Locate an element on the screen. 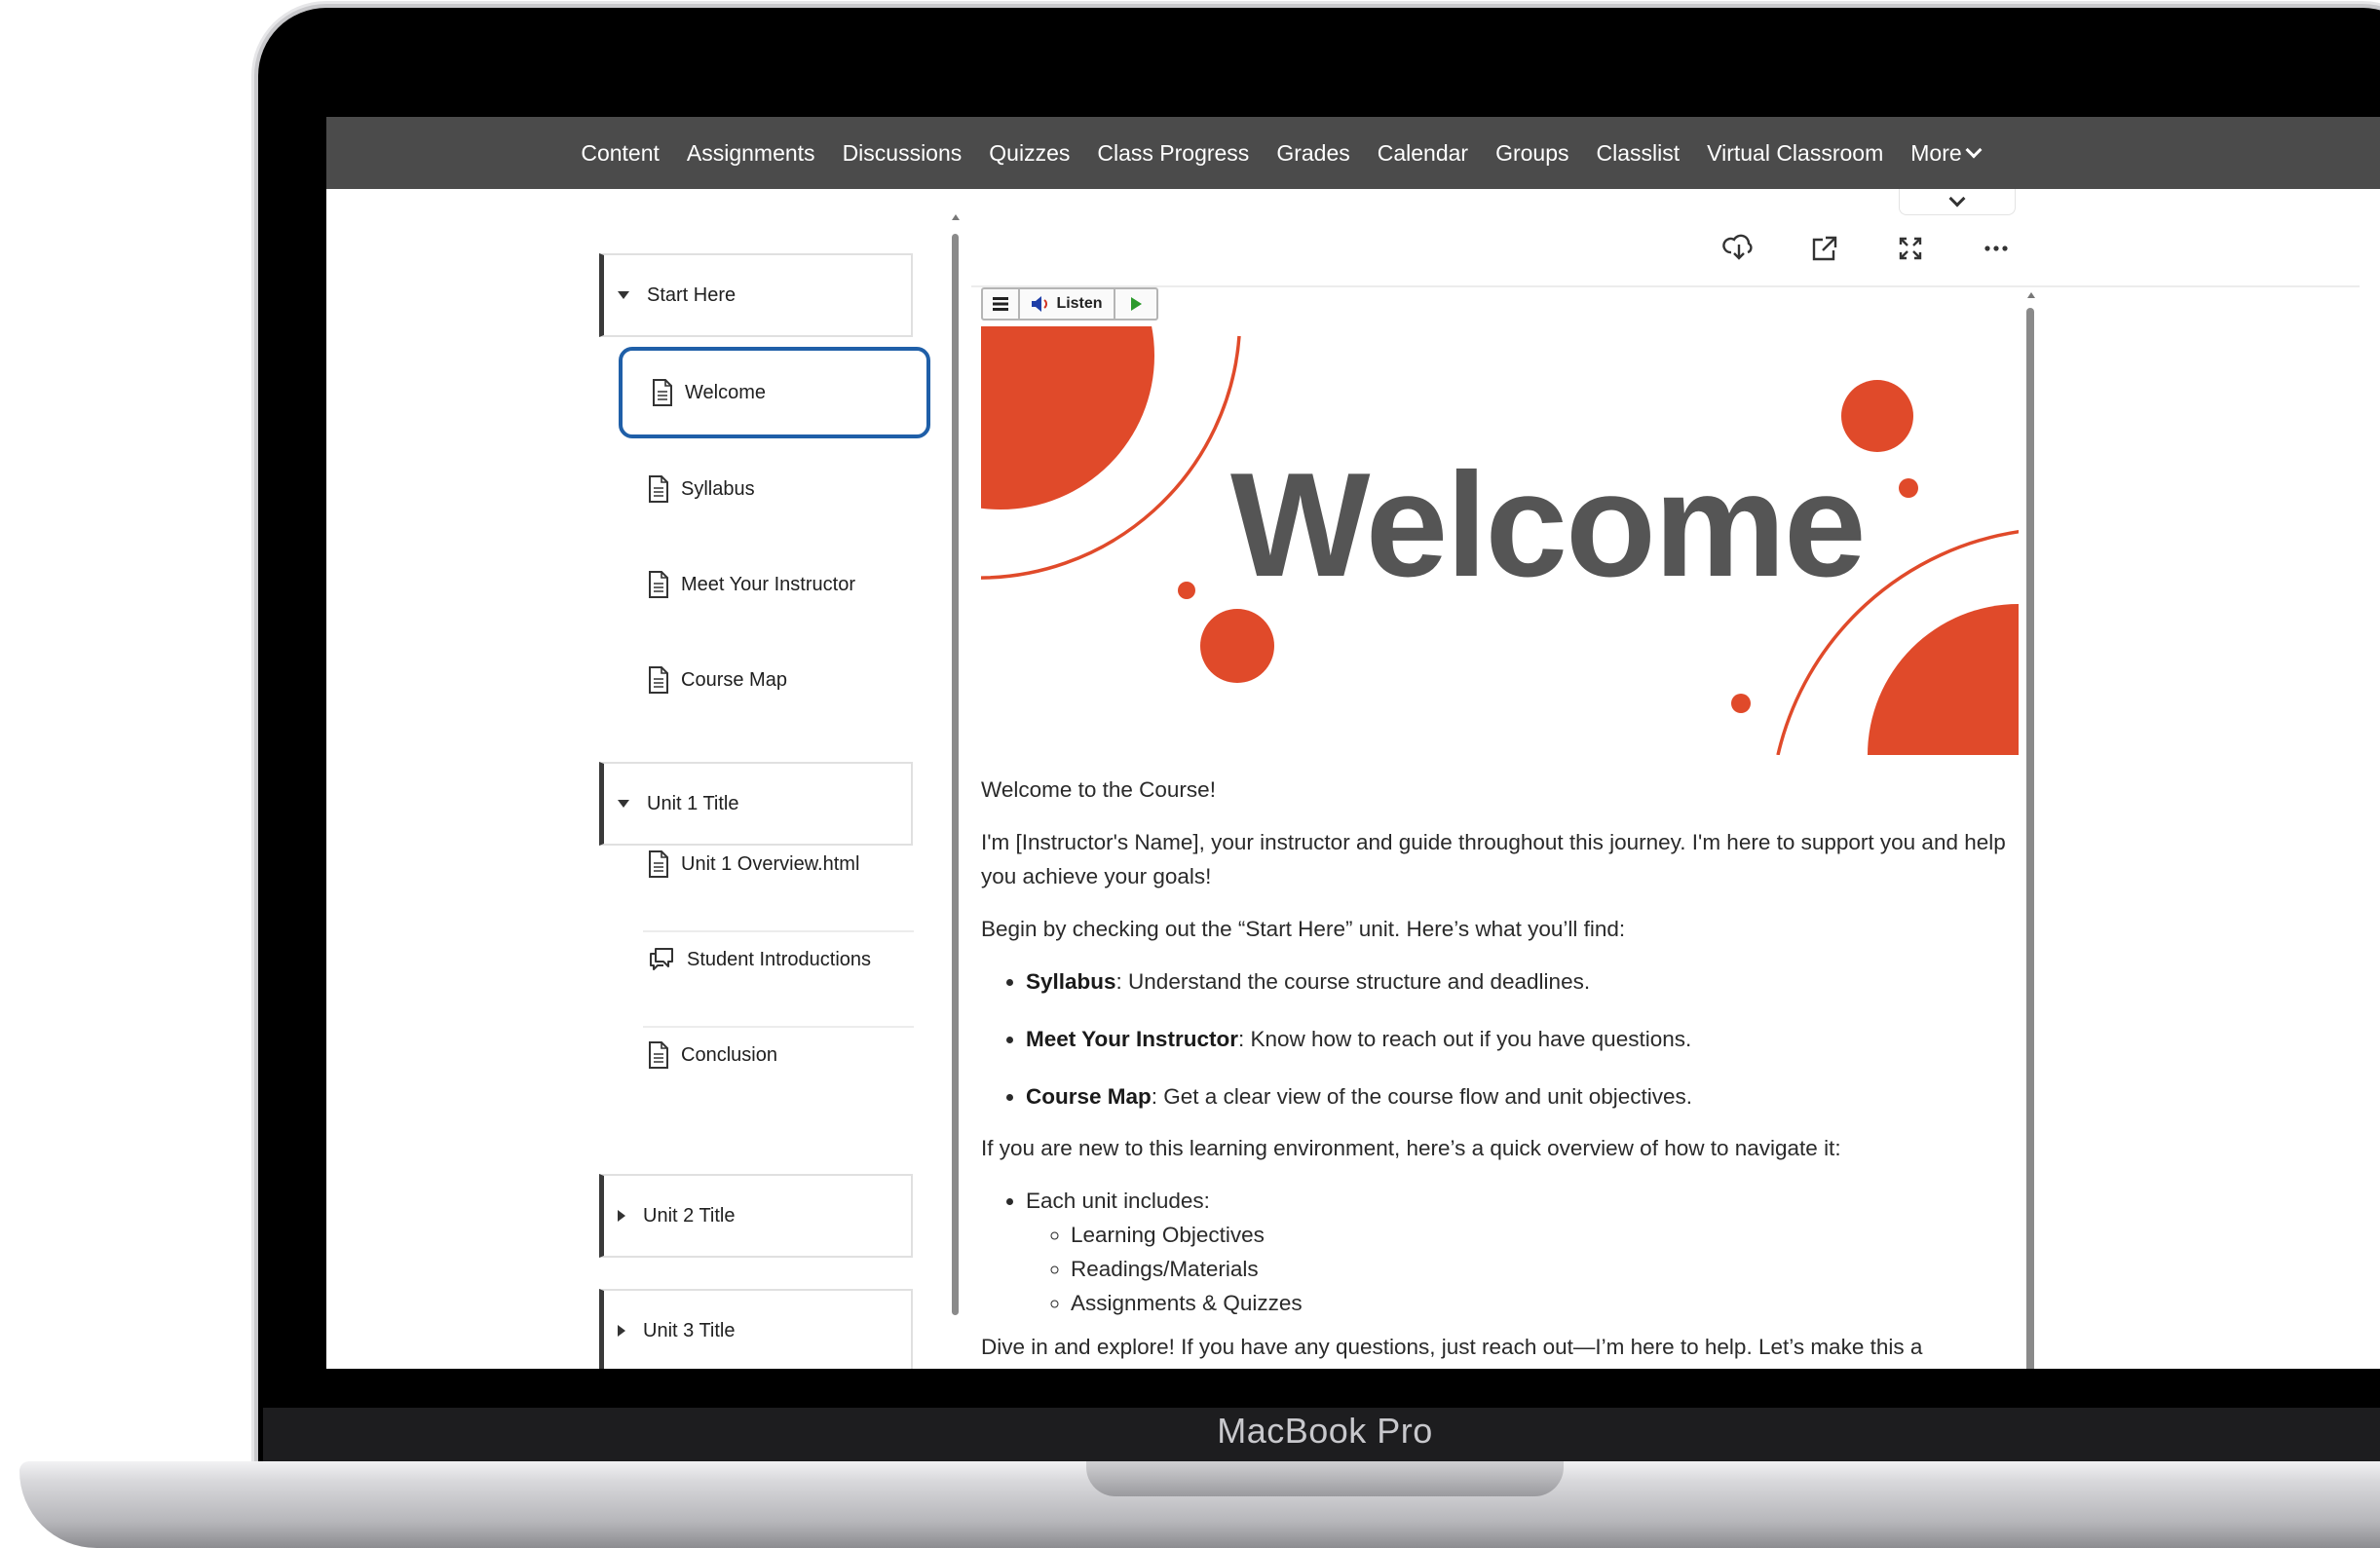 This screenshot has height=1548, width=2380. banner-title: Welcome is located at coordinates (1547, 525).